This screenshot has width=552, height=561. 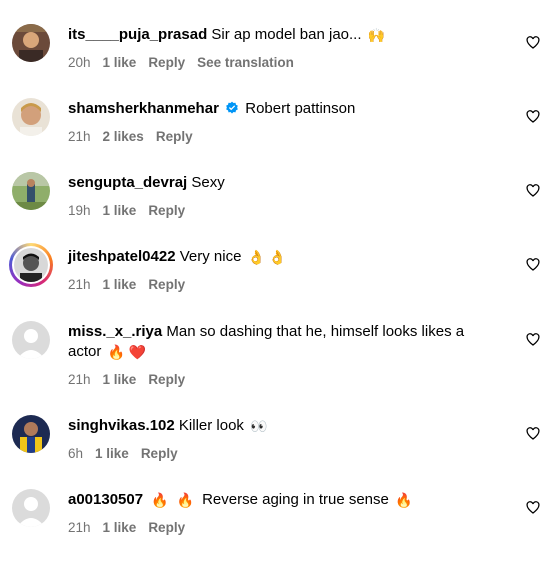 I want to click on comment-body: Robert pattinson, so click(x=300, y=108).